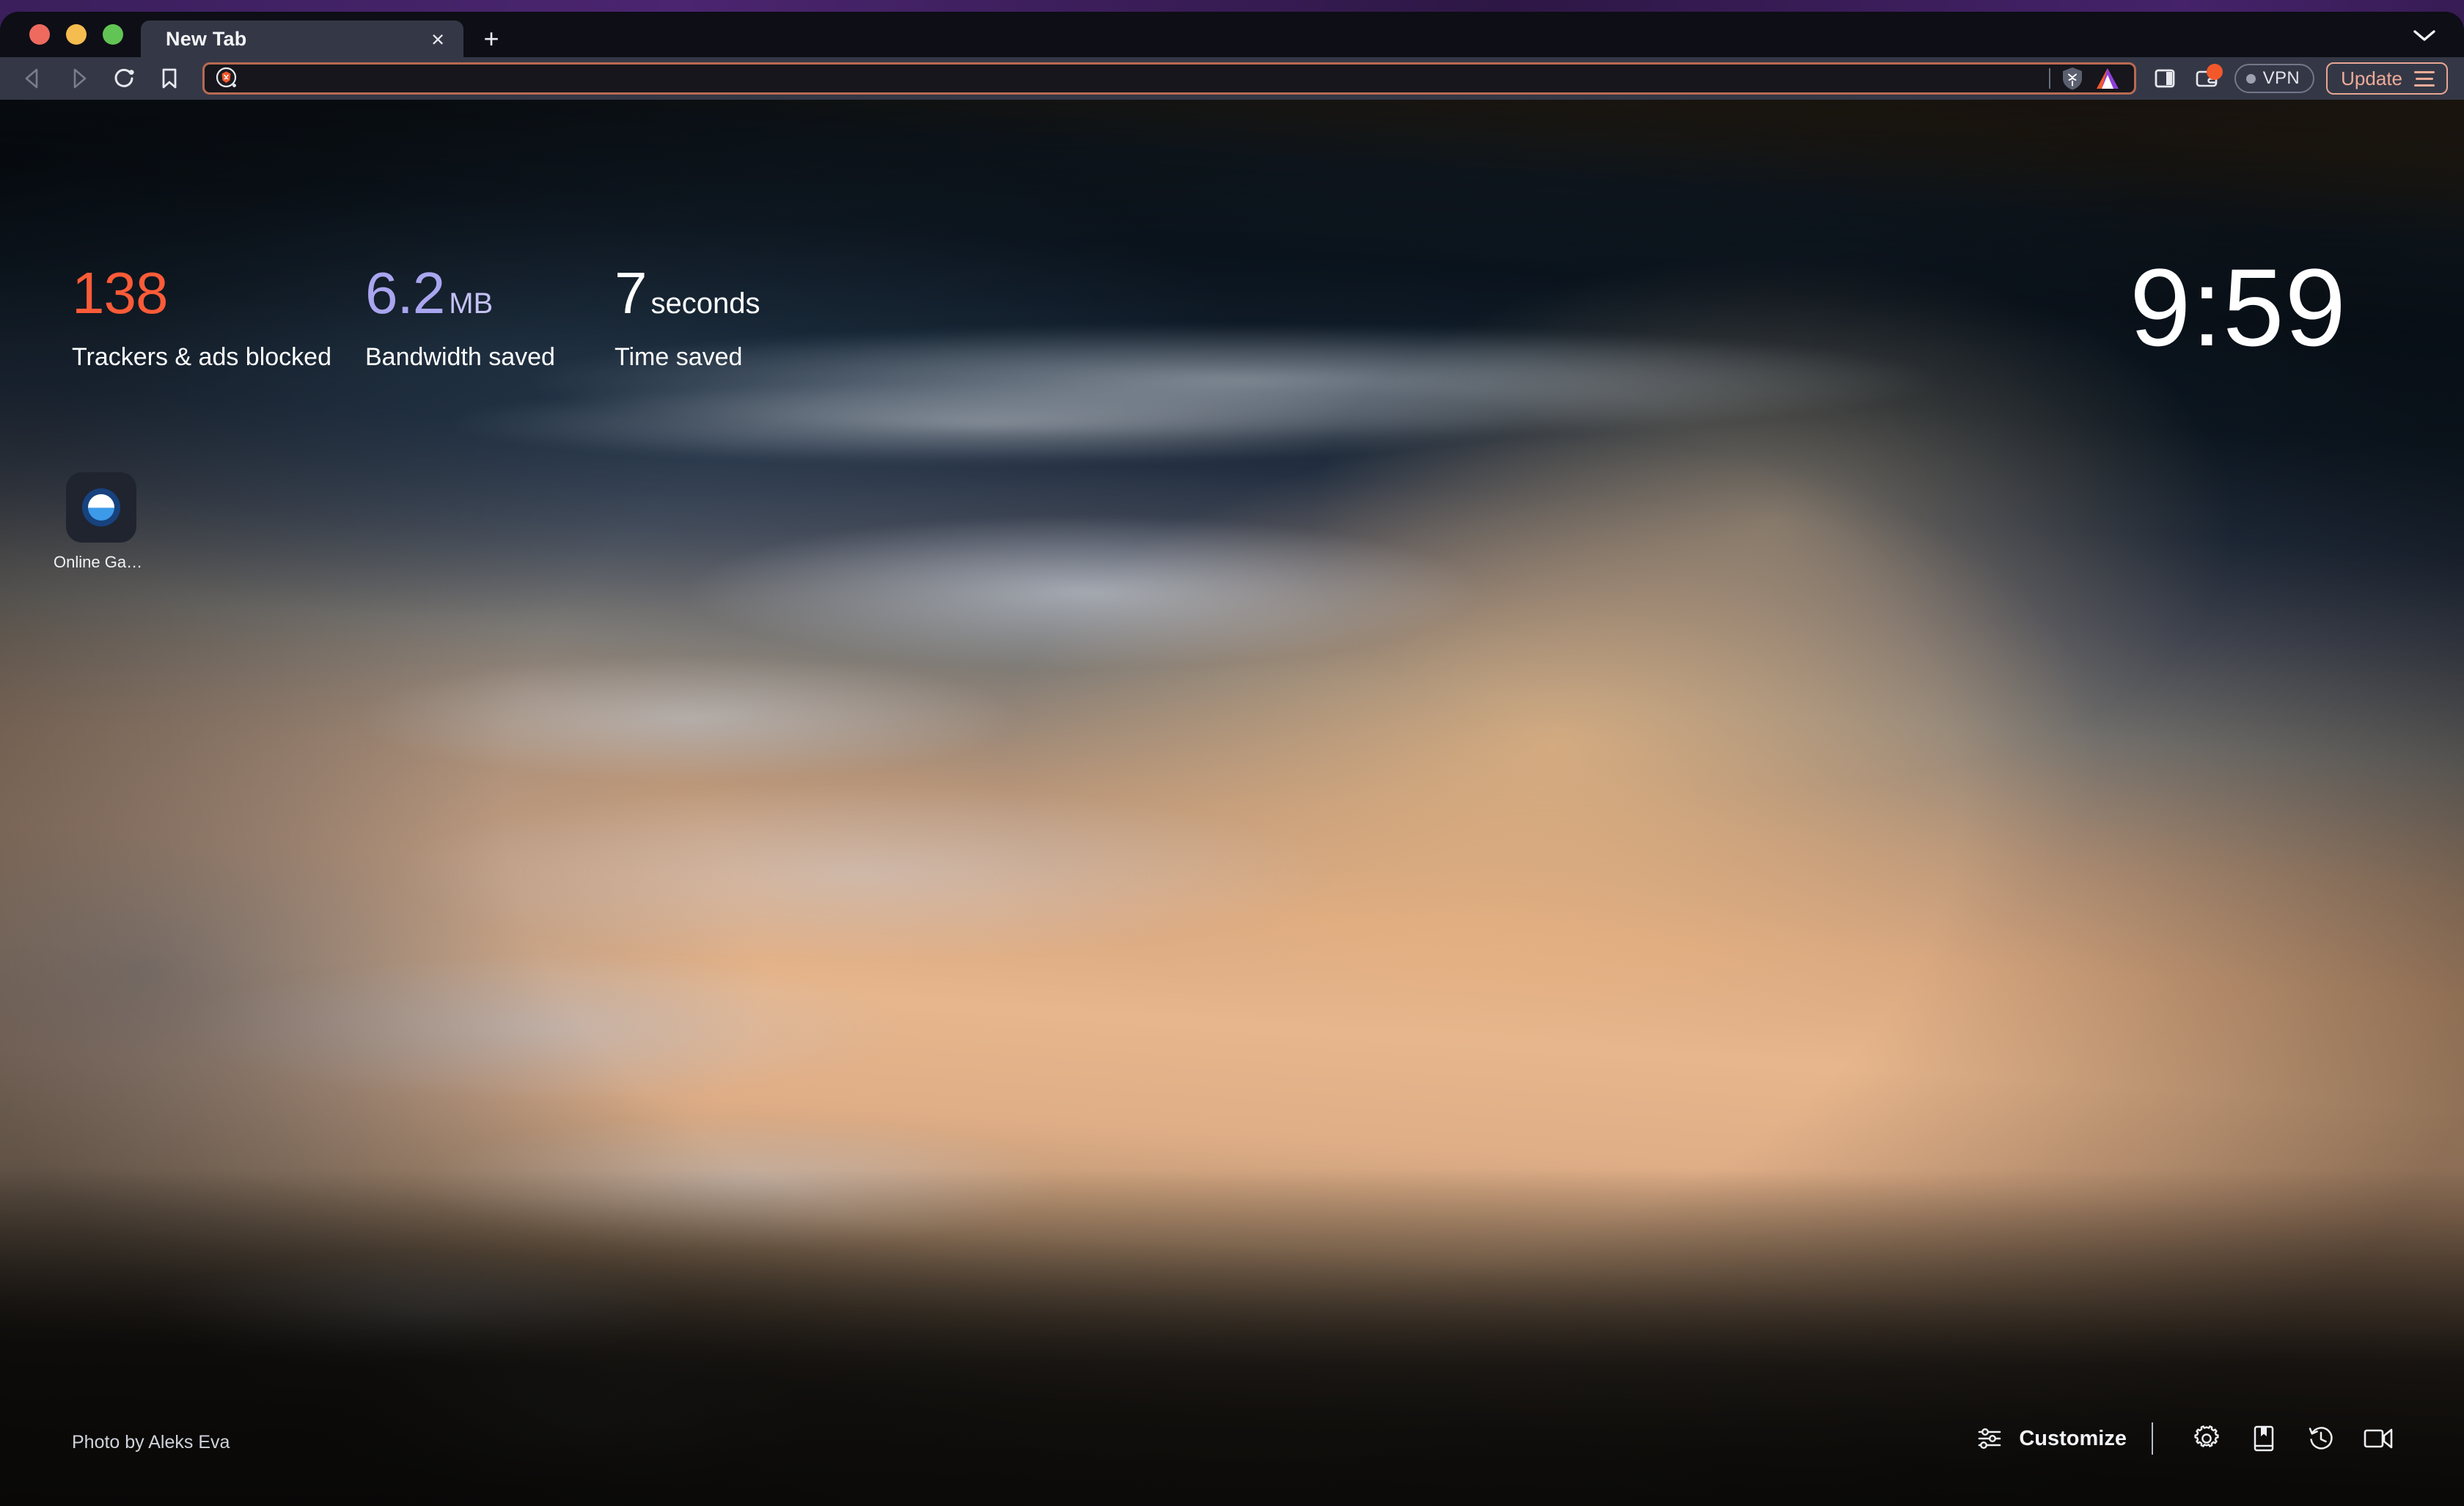 The height and width of the screenshot is (1506, 2464). Describe the element at coordinates (39, 34) in the screenshot. I see `close-window-button` at that location.